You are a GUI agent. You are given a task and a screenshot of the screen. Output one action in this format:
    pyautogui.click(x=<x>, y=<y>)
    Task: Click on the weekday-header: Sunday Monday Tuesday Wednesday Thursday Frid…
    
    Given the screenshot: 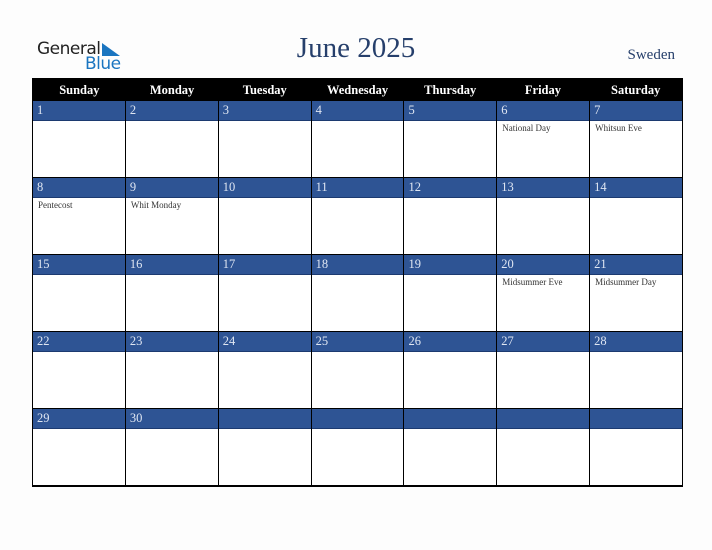 What is the action you would take?
    pyautogui.click(x=357, y=89)
    